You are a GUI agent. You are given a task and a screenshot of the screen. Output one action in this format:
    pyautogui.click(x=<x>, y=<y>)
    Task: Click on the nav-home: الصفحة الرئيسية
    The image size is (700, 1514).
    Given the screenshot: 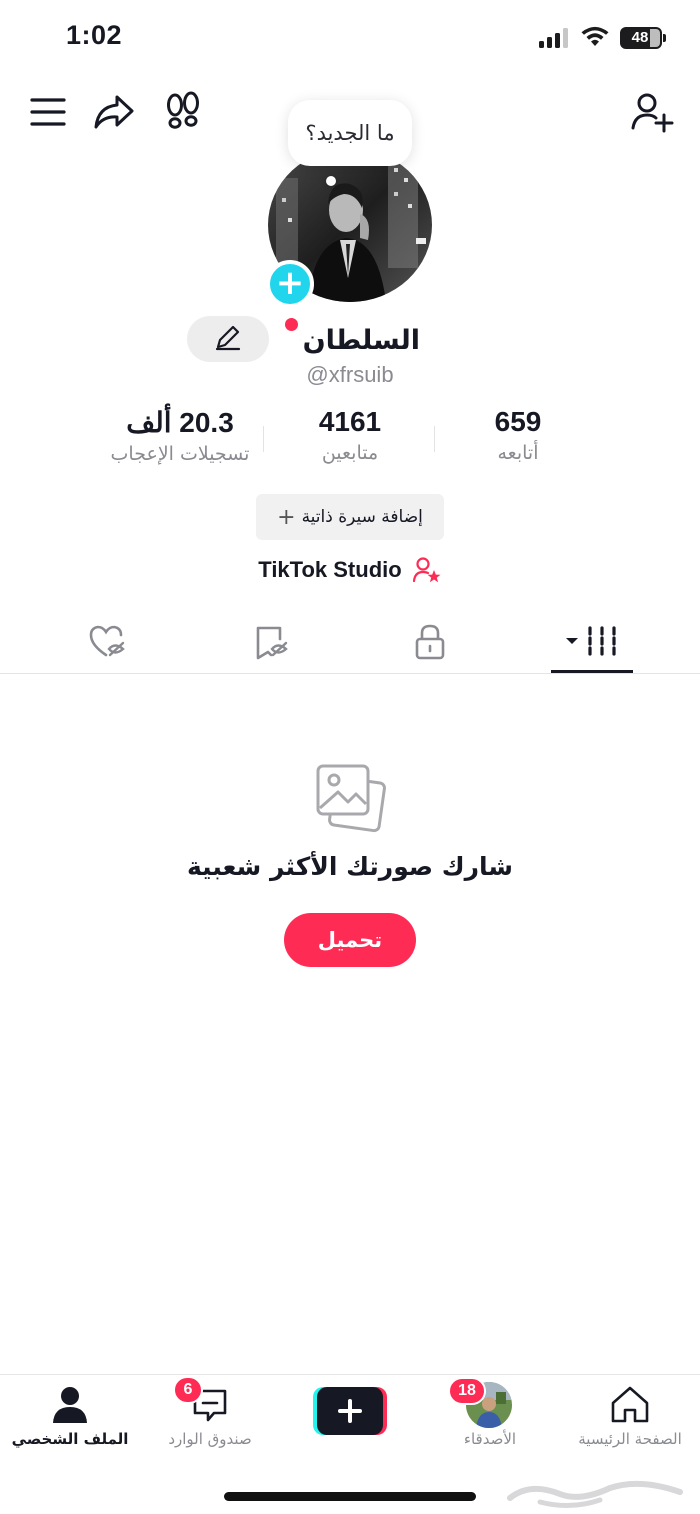 What is the action you would take?
    pyautogui.click(x=630, y=1420)
    